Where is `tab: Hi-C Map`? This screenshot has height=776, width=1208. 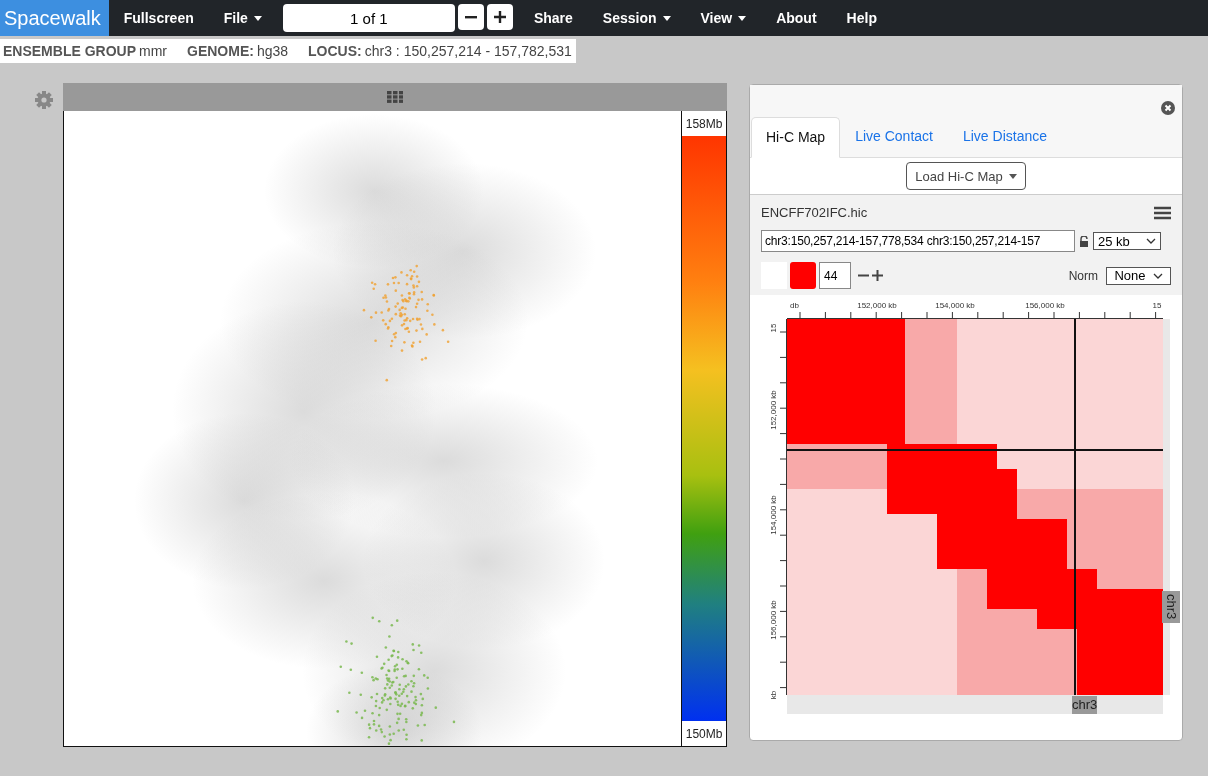 tab: Hi-C Map is located at coordinates (796, 137).